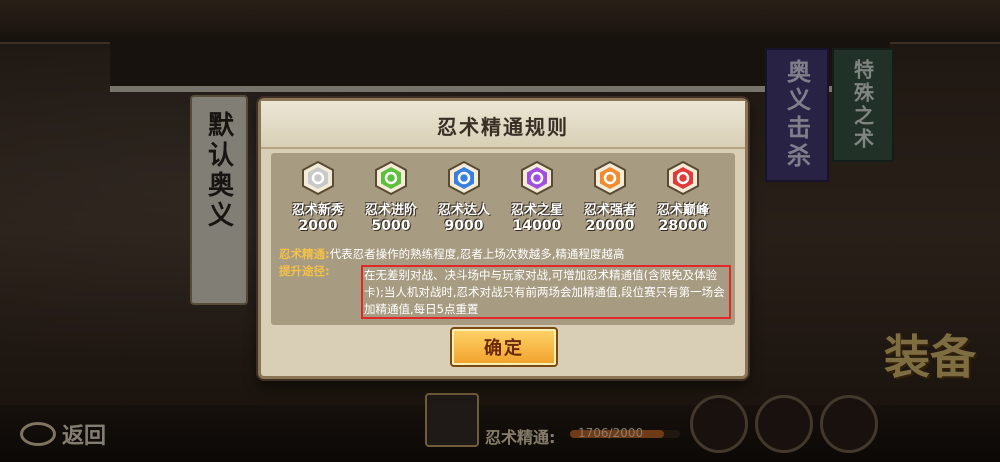 The image size is (1000, 462). I want to click on rank-name: 忍术之星, so click(536, 210).